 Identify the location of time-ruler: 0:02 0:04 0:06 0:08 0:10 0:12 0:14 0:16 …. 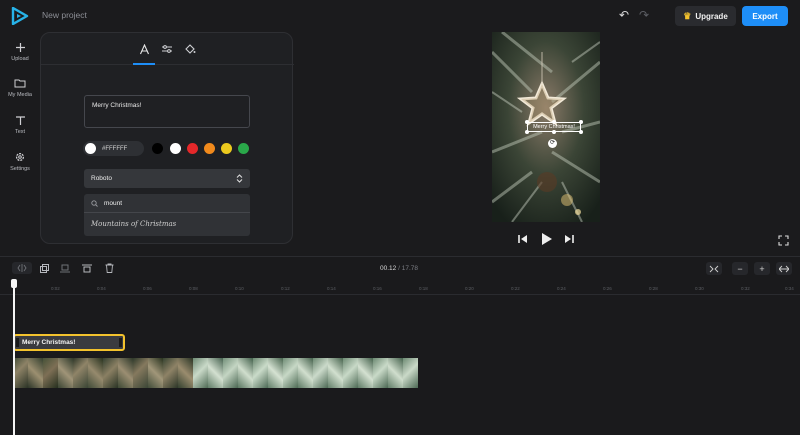
(400, 288).